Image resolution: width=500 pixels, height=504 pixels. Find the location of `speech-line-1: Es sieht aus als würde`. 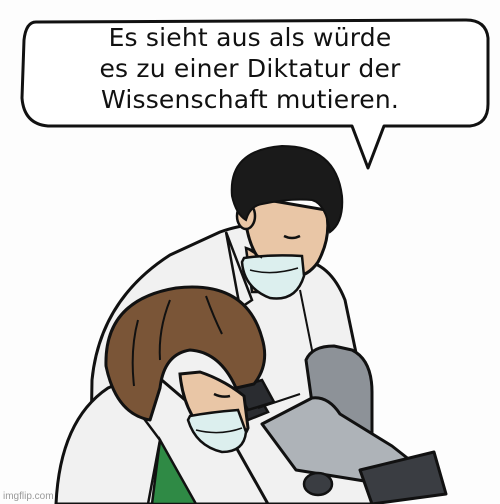

speech-line-1: Es sieht aus als würde is located at coordinates (250, 37).